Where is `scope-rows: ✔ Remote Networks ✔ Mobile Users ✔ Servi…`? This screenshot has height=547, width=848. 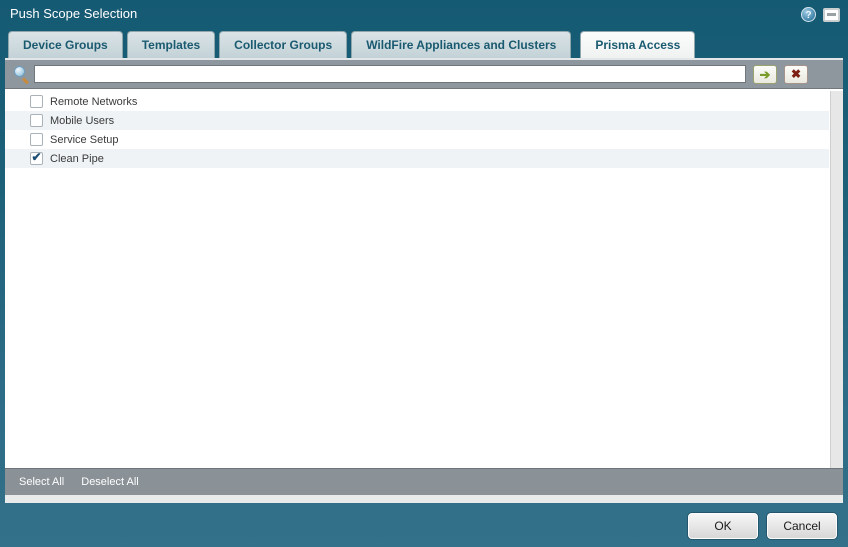 scope-rows: ✔ Remote Networks ✔ Mobile Users ✔ Servi… is located at coordinates (417, 130).